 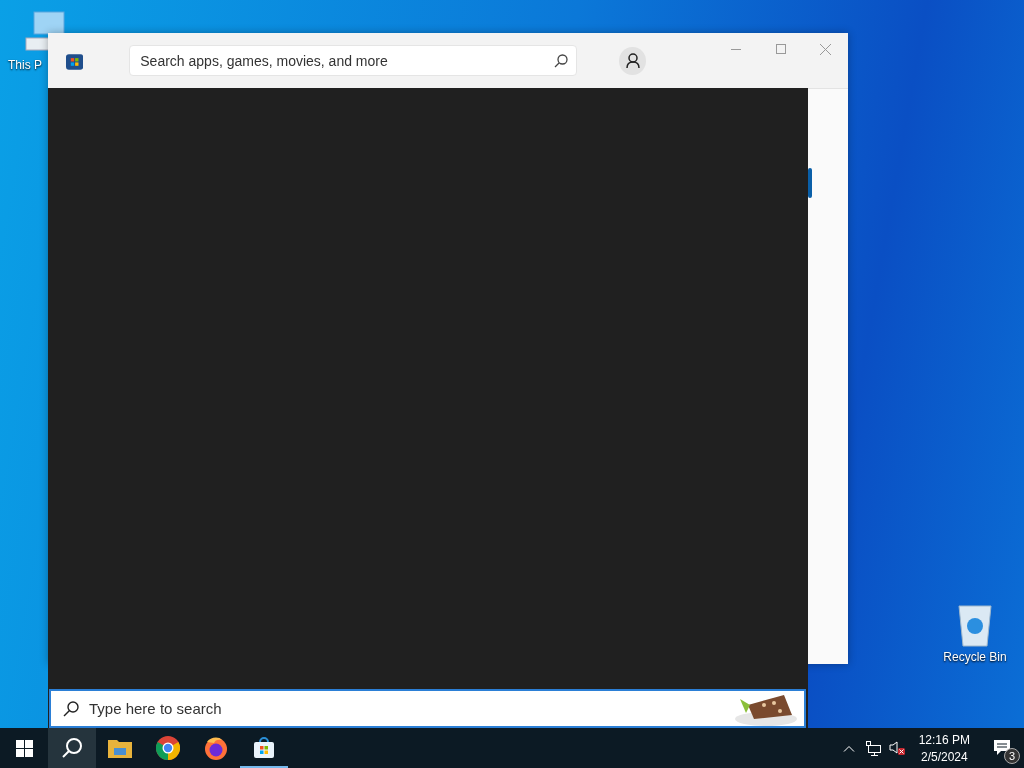 I want to click on nav-indicator, so click(x=810, y=183).